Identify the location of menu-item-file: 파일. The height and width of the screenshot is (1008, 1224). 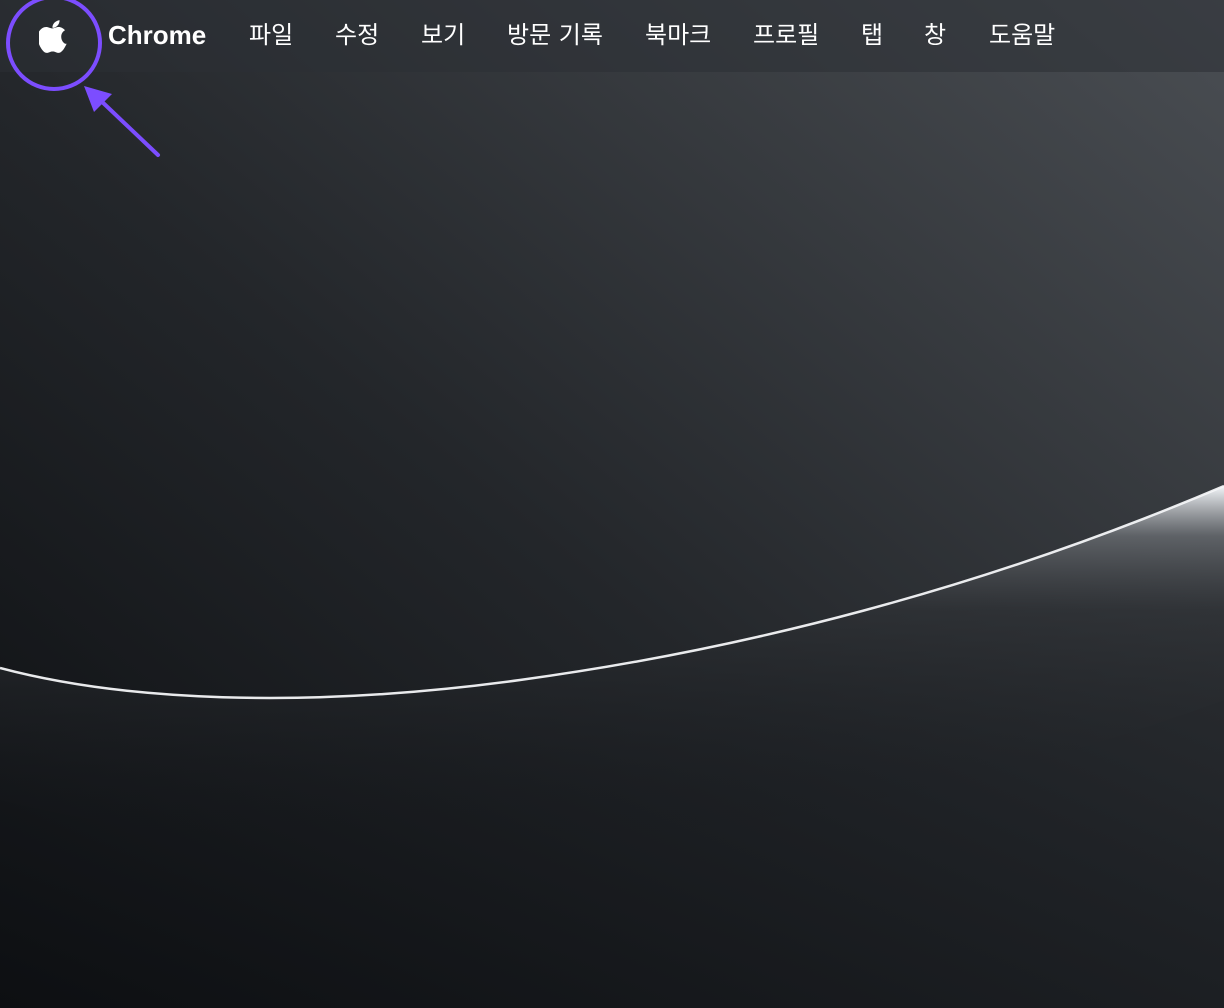
(271, 35).